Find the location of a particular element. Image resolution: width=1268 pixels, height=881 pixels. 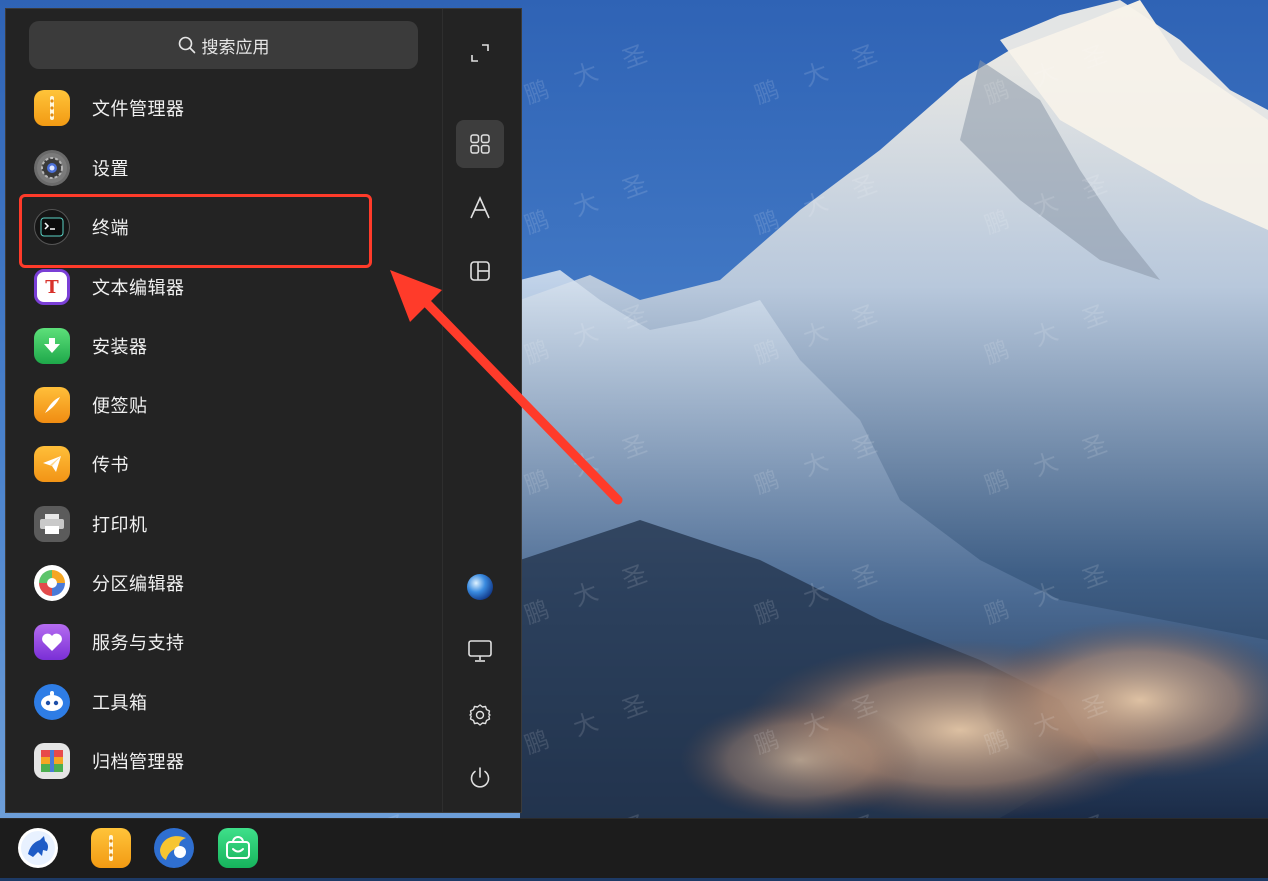

app-label: 归档管理器 is located at coordinates (138, 762).